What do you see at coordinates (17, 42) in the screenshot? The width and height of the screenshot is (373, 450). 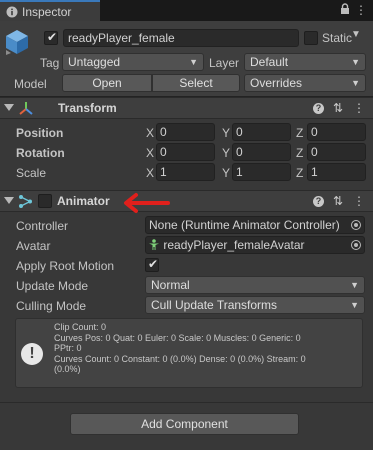 I see `gameobject-icon` at bounding box center [17, 42].